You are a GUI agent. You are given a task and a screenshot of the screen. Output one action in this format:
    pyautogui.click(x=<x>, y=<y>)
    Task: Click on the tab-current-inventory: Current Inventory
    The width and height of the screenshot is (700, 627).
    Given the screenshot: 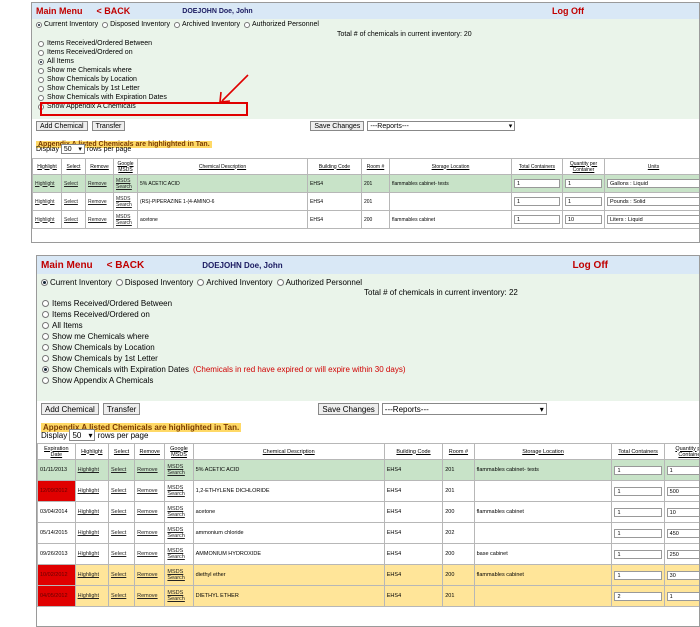 What is the action you would take?
    pyautogui.click(x=76, y=282)
    